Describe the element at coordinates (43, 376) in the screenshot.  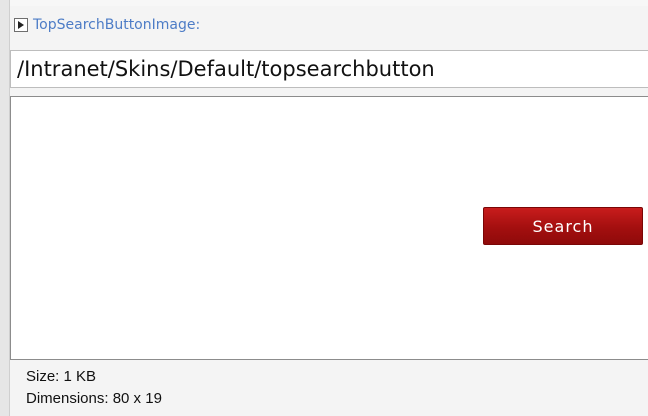
I see `size-label: Size:` at that location.